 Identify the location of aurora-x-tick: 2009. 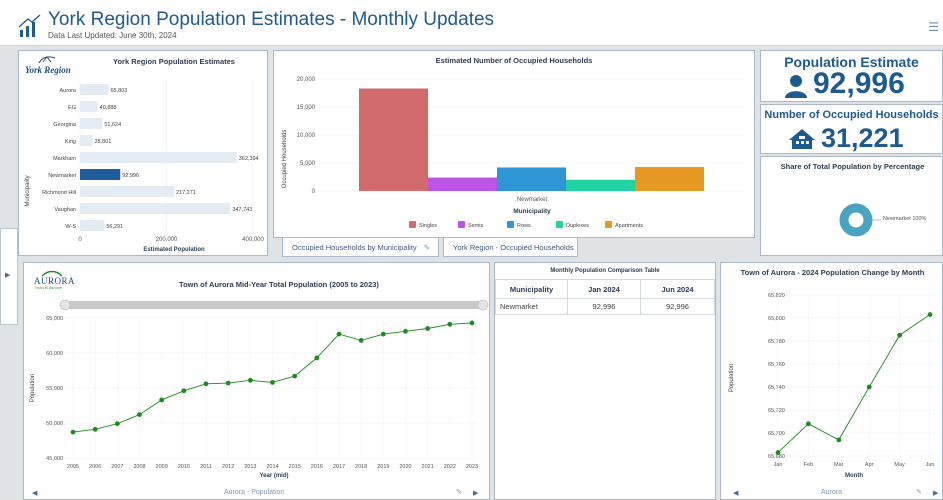
(162, 467).